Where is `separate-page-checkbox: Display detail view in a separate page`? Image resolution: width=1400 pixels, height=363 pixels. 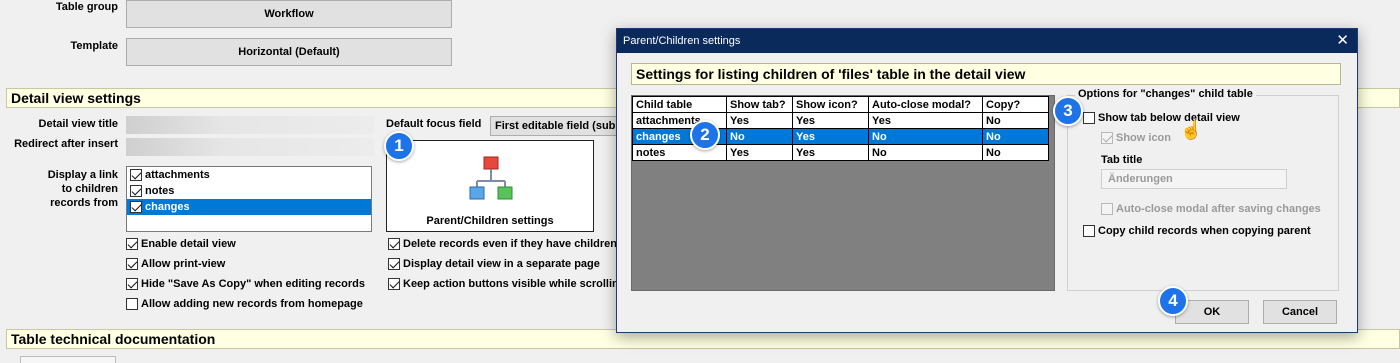 separate-page-checkbox: Display detail view in a separate page is located at coordinates (494, 264).